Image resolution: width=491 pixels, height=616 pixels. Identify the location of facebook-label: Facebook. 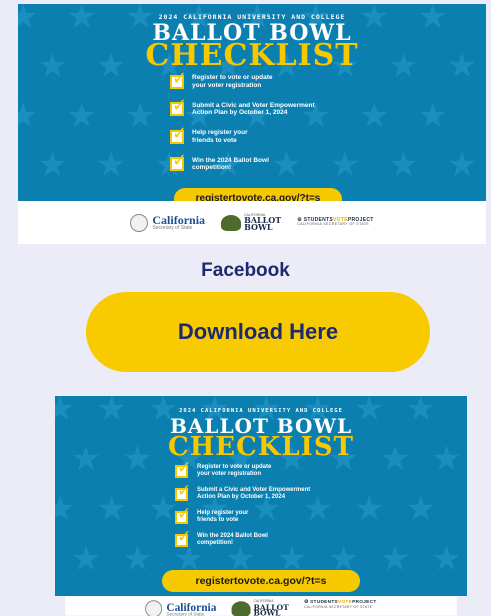
(245, 270).